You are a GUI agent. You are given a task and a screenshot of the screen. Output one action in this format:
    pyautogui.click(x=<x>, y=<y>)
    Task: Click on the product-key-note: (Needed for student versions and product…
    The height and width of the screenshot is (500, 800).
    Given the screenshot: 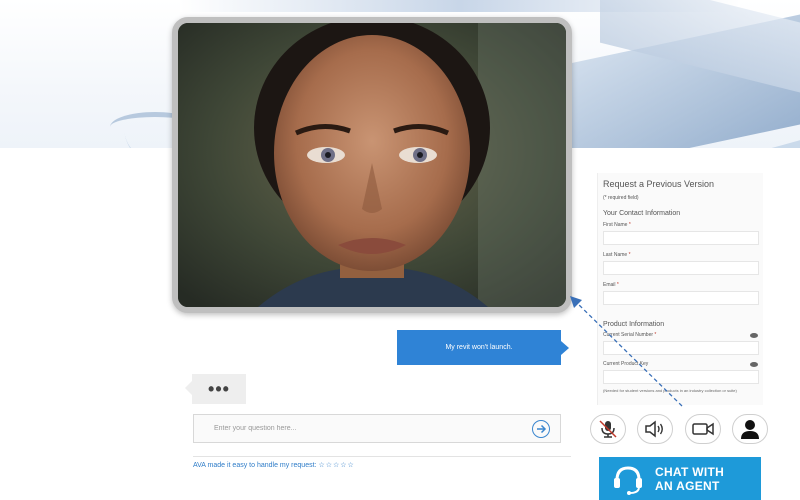 What is the action you would take?
    pyautogui.click(x=670, y=390)
    